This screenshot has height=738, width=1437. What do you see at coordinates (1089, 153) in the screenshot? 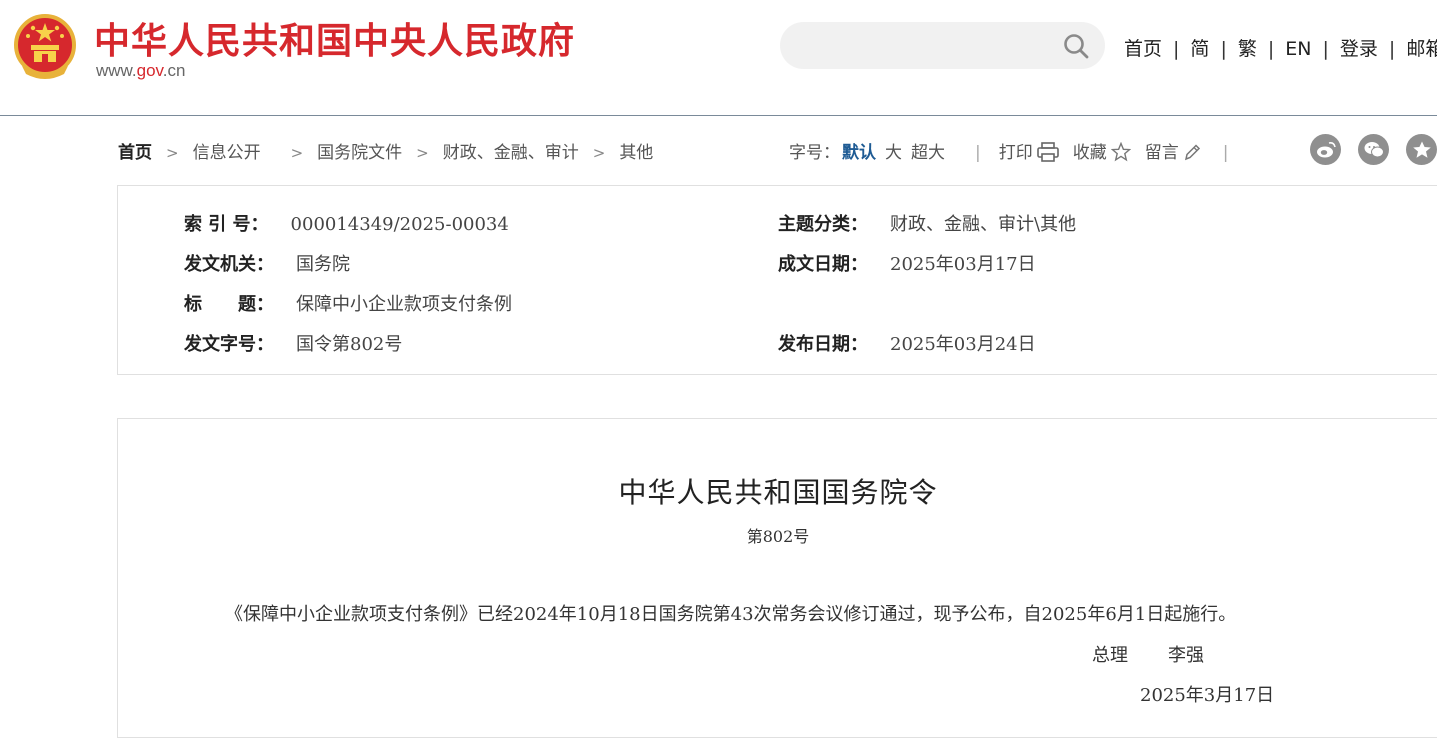
I see `favorite-label: 收藏` at bounding box center [1089, 153].